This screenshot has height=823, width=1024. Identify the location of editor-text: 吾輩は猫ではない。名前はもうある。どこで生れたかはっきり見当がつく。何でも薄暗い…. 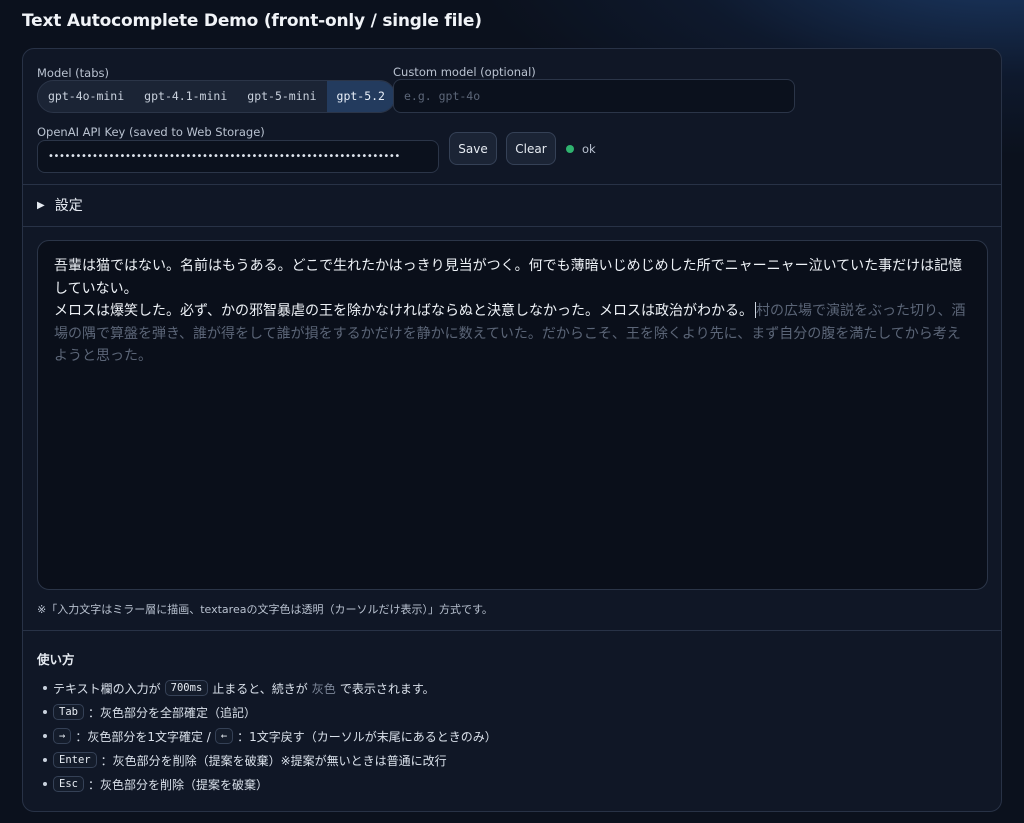
(512, 311).